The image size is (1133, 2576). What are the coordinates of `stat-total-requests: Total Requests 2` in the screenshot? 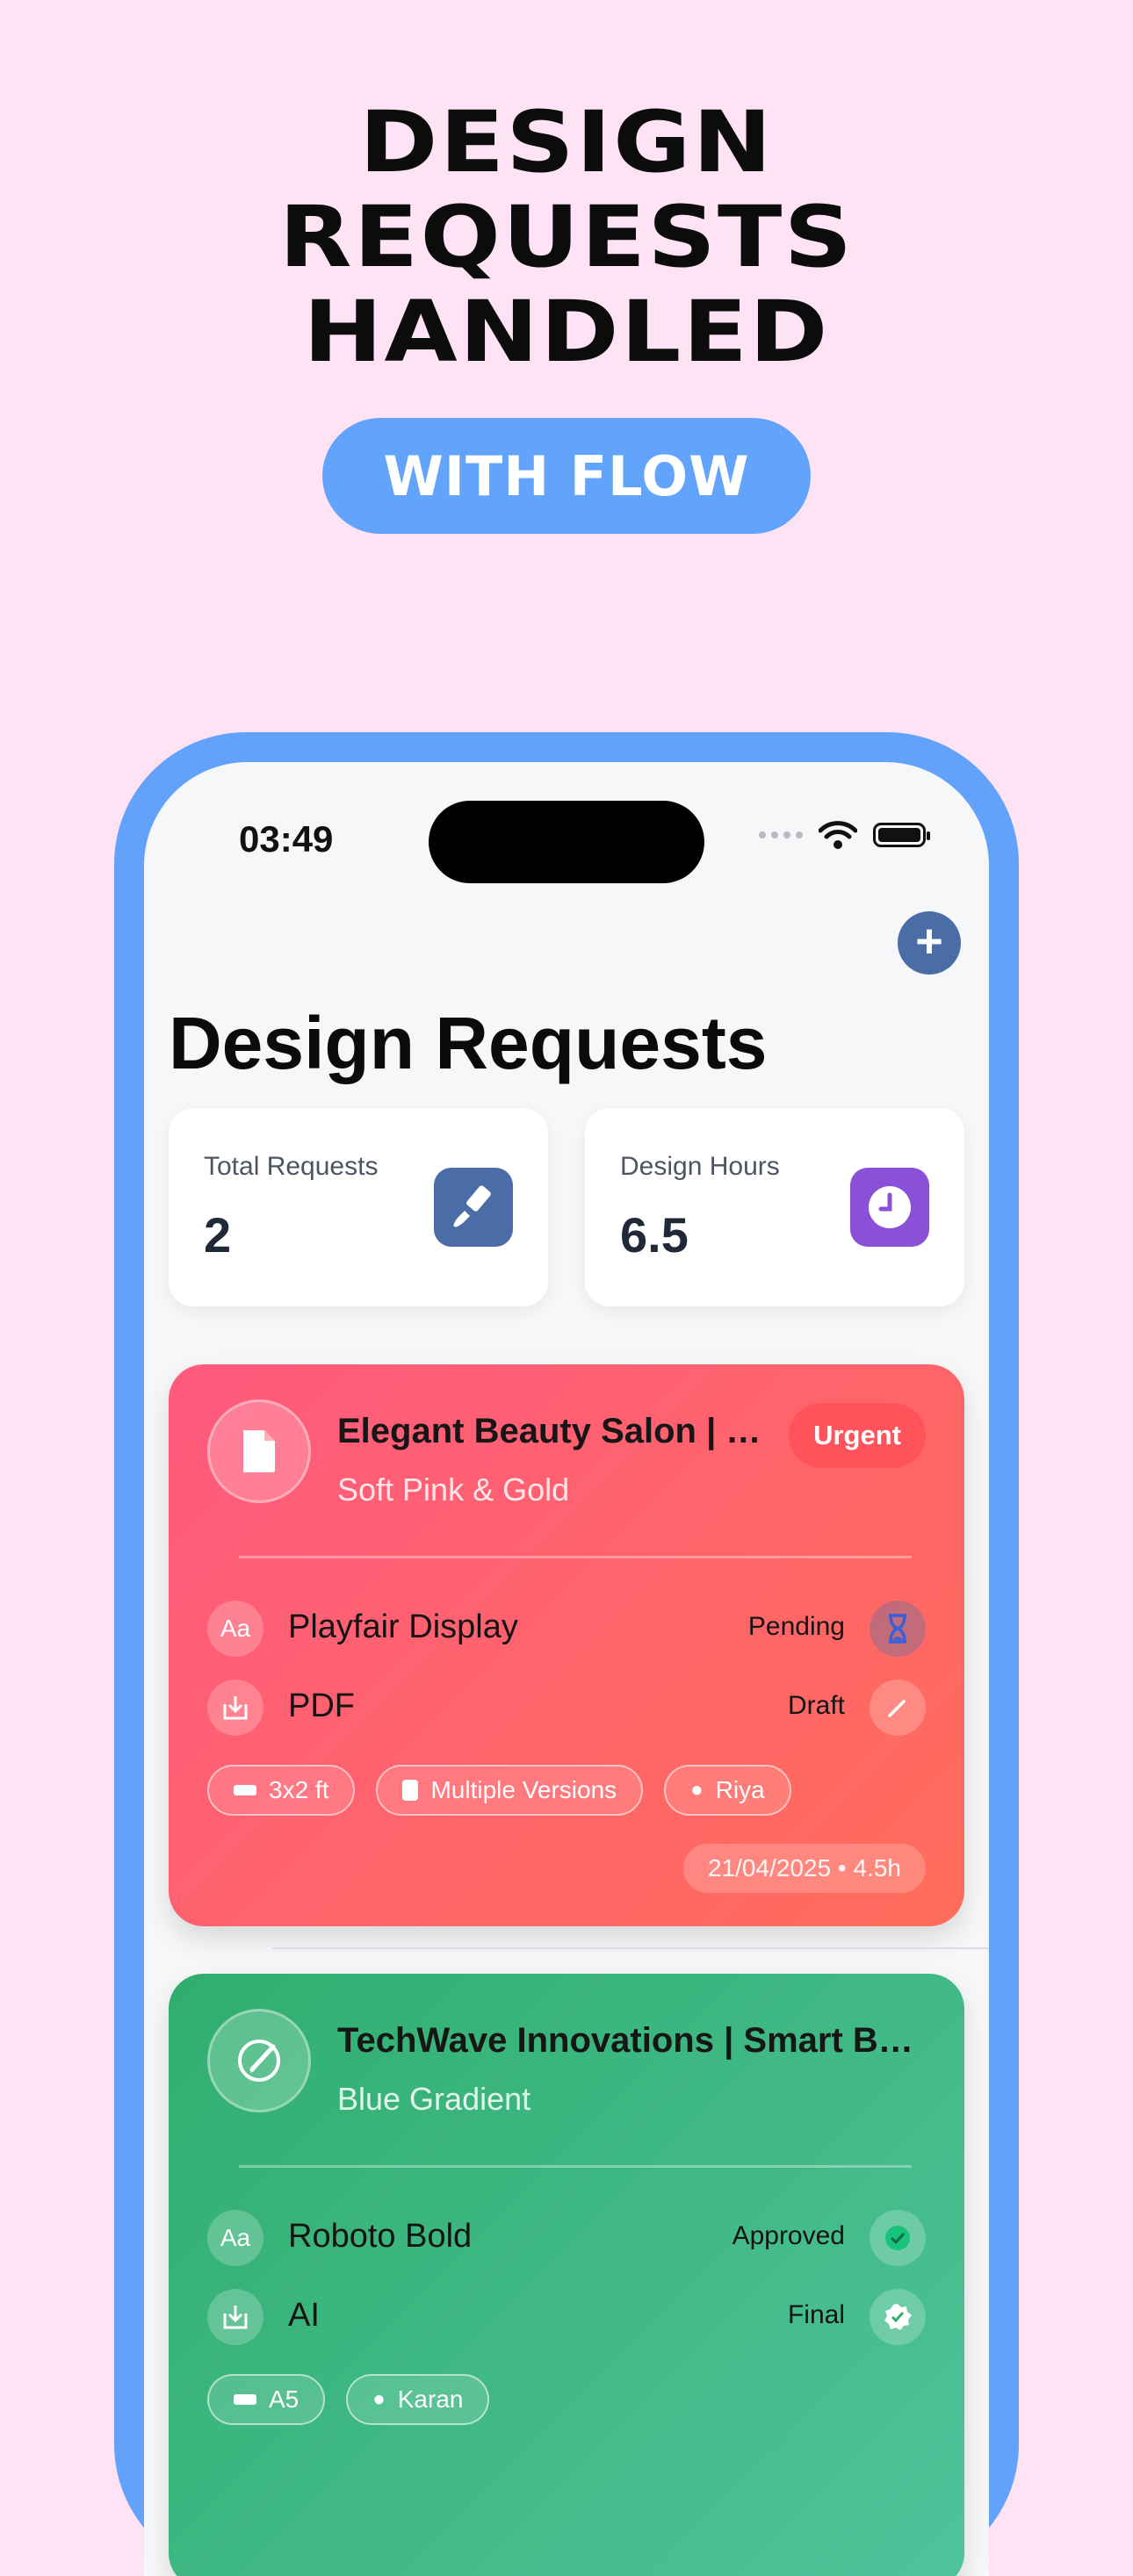 It's located at (358, 1207).